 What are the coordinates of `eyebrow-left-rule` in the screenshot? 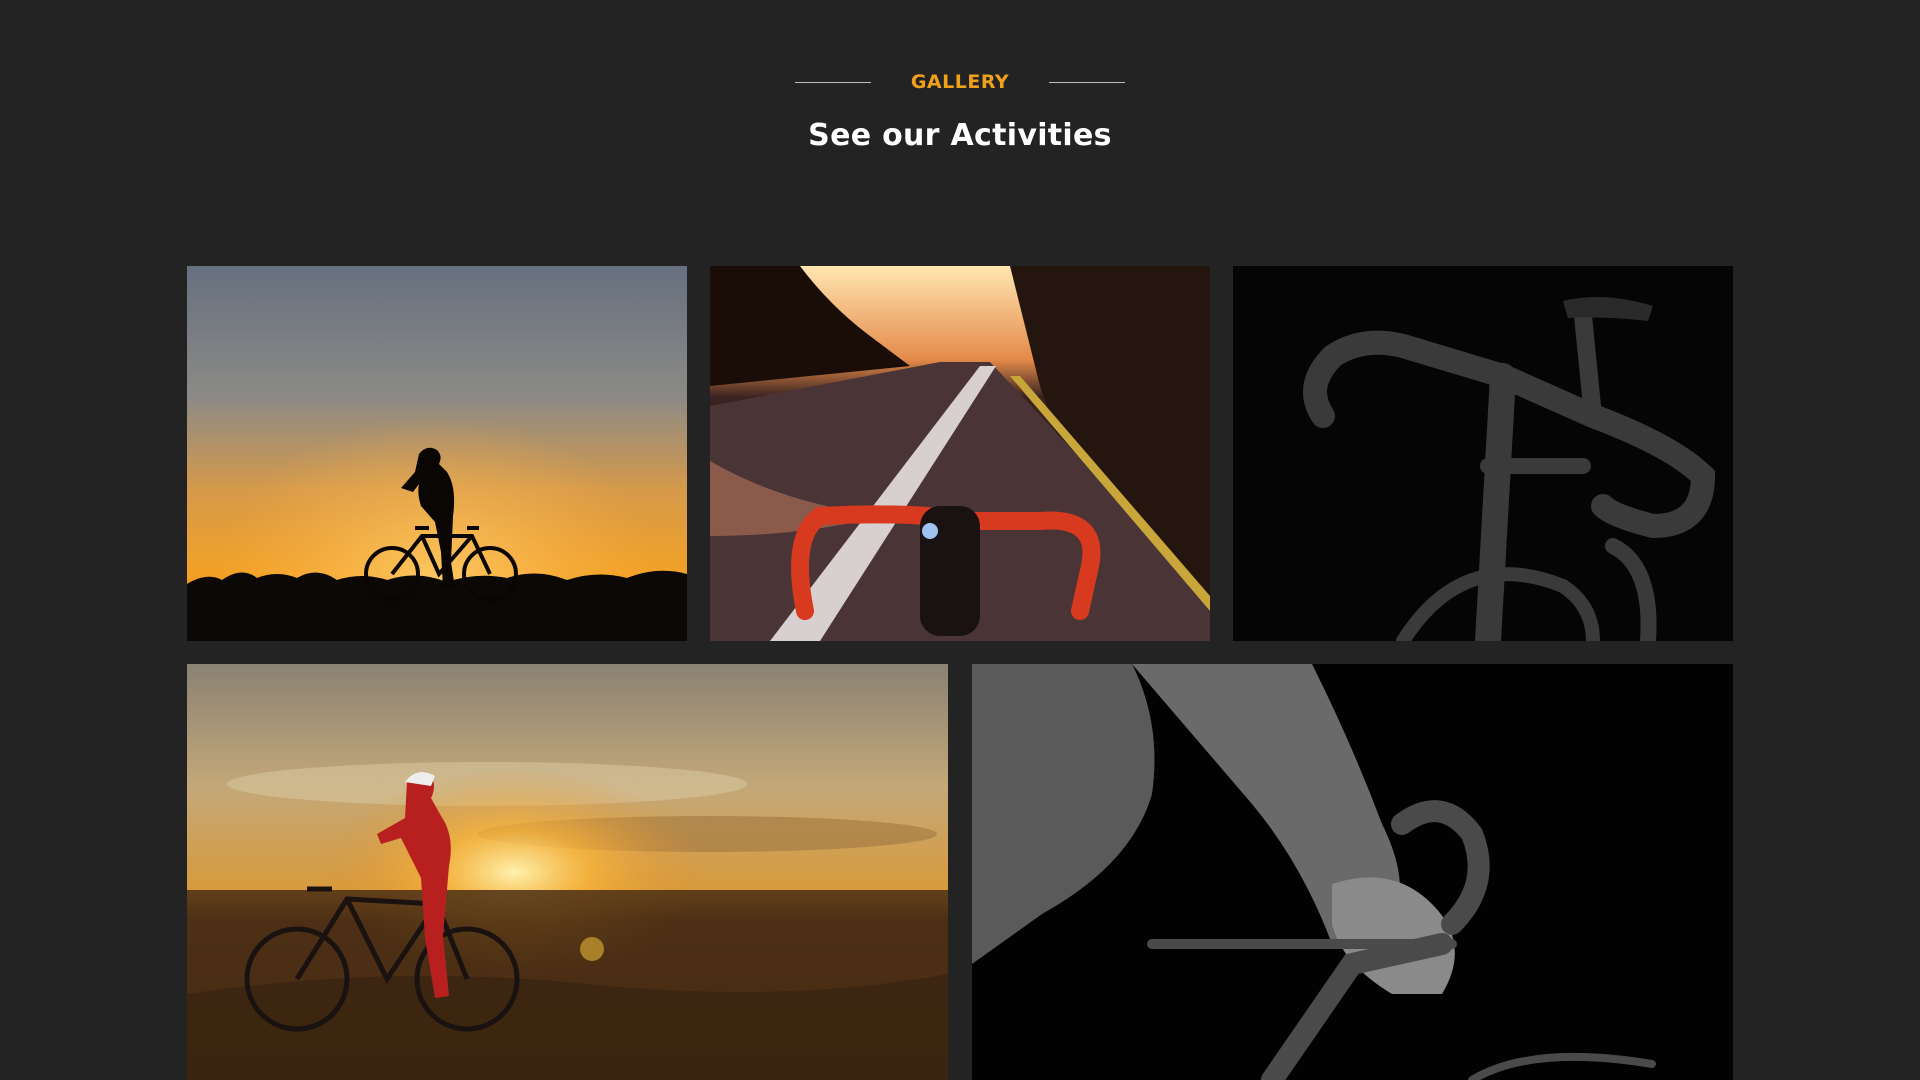 It's located at (832, 82).